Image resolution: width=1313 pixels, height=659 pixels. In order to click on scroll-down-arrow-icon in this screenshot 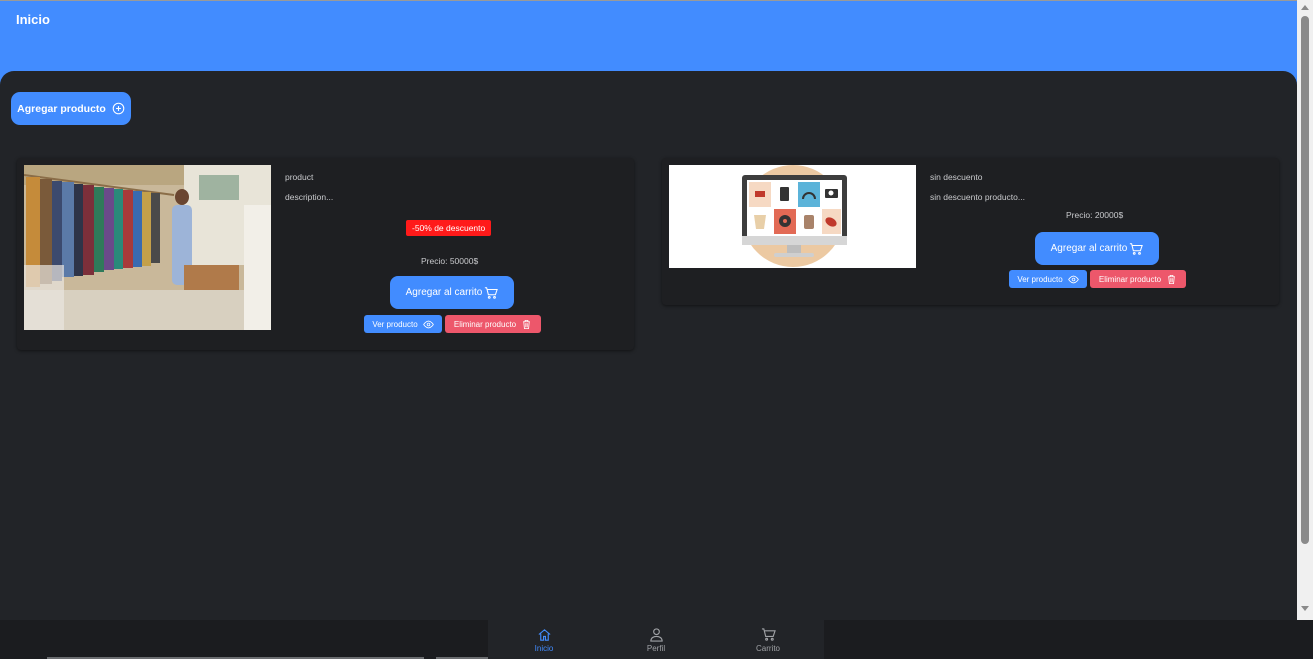, I will do `click(1305, 608)`.